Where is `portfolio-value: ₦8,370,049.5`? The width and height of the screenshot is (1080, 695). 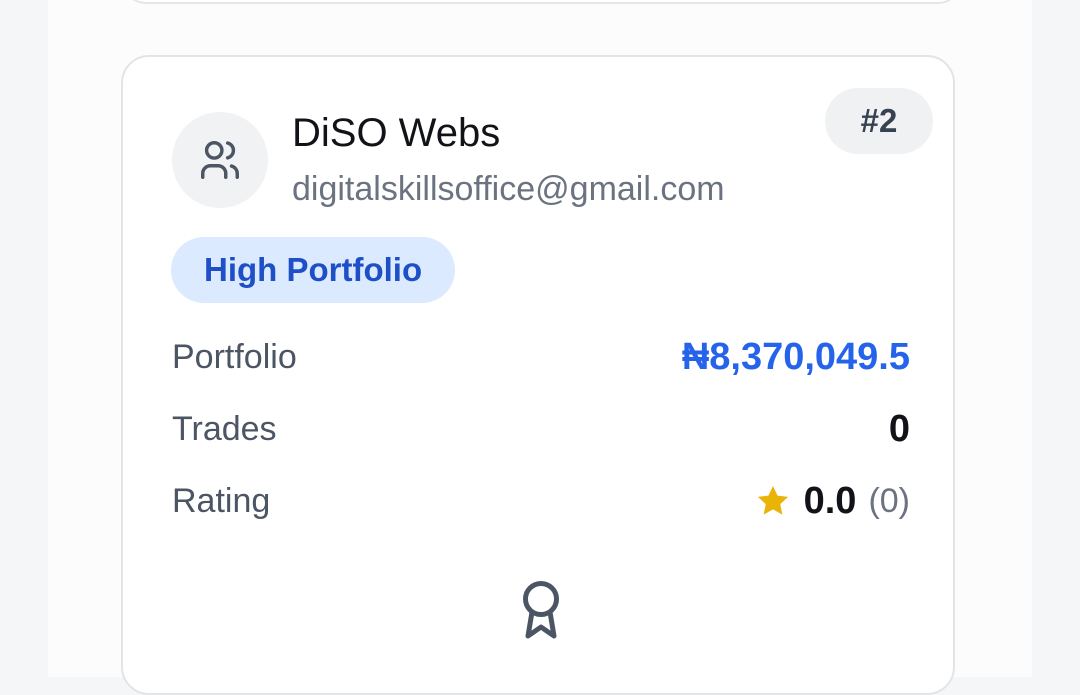 portfolio-value: ₦8,370,049.5 is located at coordinates (795, 356).